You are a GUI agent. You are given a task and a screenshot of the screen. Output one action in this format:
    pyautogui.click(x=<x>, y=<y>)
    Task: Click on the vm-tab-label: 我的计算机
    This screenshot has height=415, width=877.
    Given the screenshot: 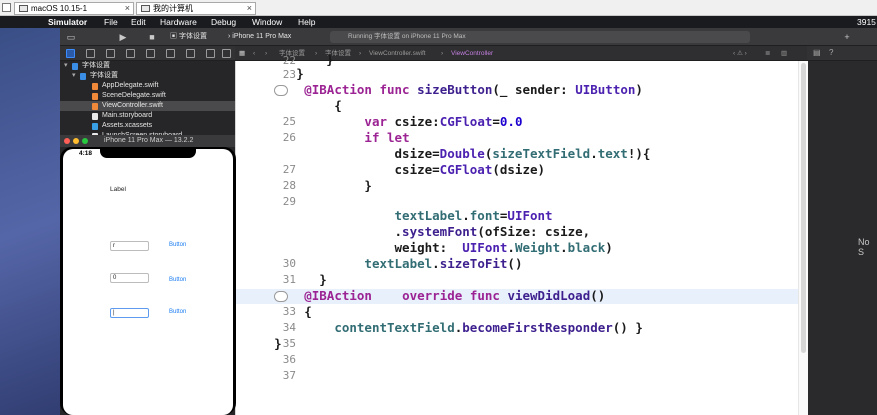 What is the action you would take?
    pyautogui.click(x=173, y=8)
    